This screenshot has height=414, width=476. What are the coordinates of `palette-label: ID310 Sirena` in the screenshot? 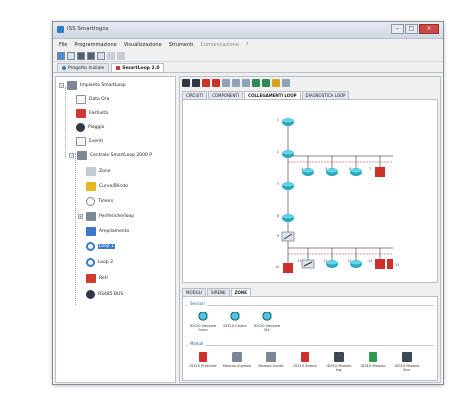 It's located at (305, 366).